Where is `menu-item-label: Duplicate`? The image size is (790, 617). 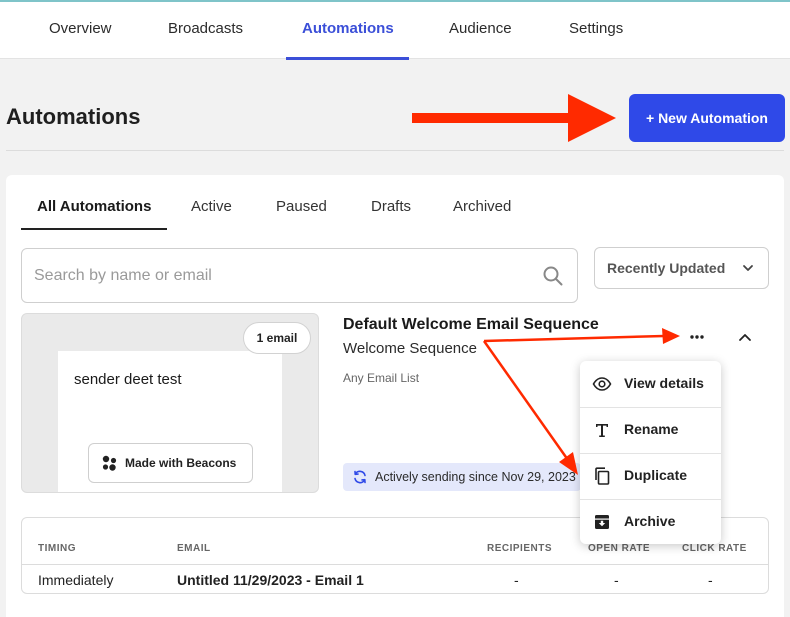 menu-item-label: Duplicate is located at coordinates (656, 475).